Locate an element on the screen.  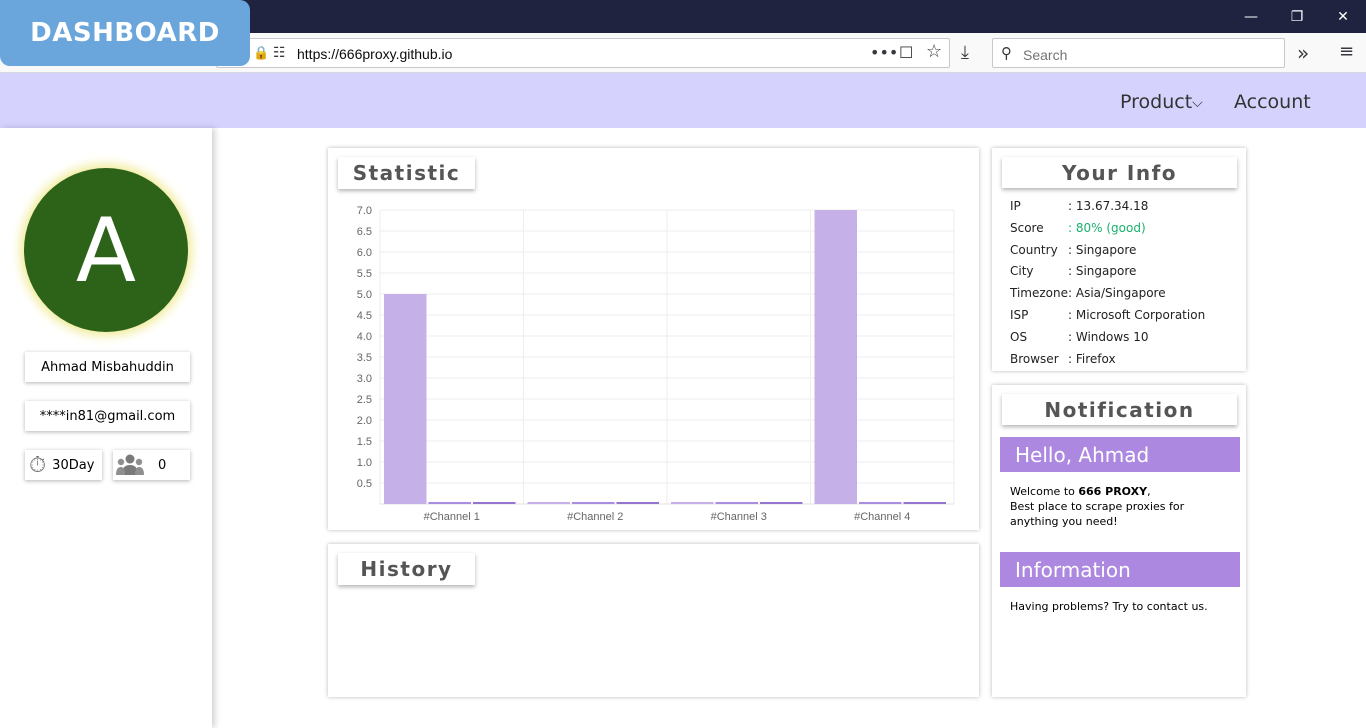
information-text: Having problems? Try to contact us. is located at coordinates (1109, 606).